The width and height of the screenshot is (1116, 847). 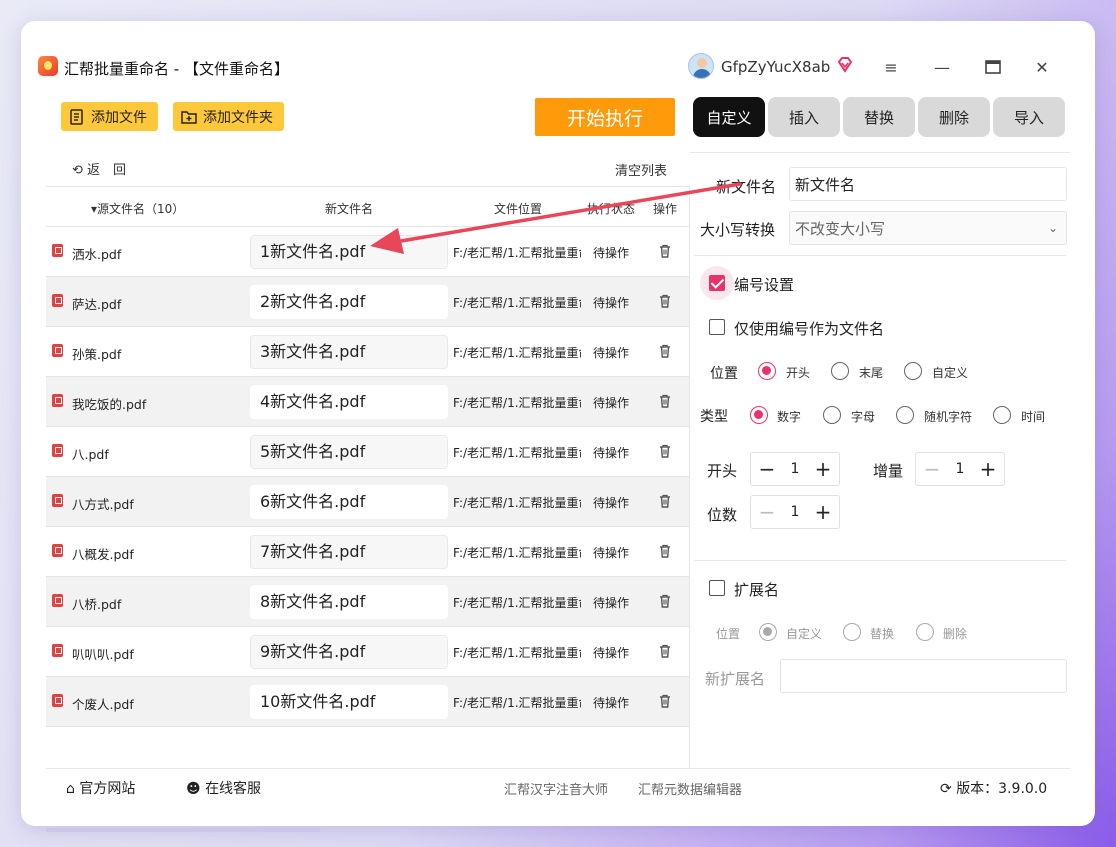 I want to click on new-filename-field: 8新文件名.pdf, so click(x=349, y=602).